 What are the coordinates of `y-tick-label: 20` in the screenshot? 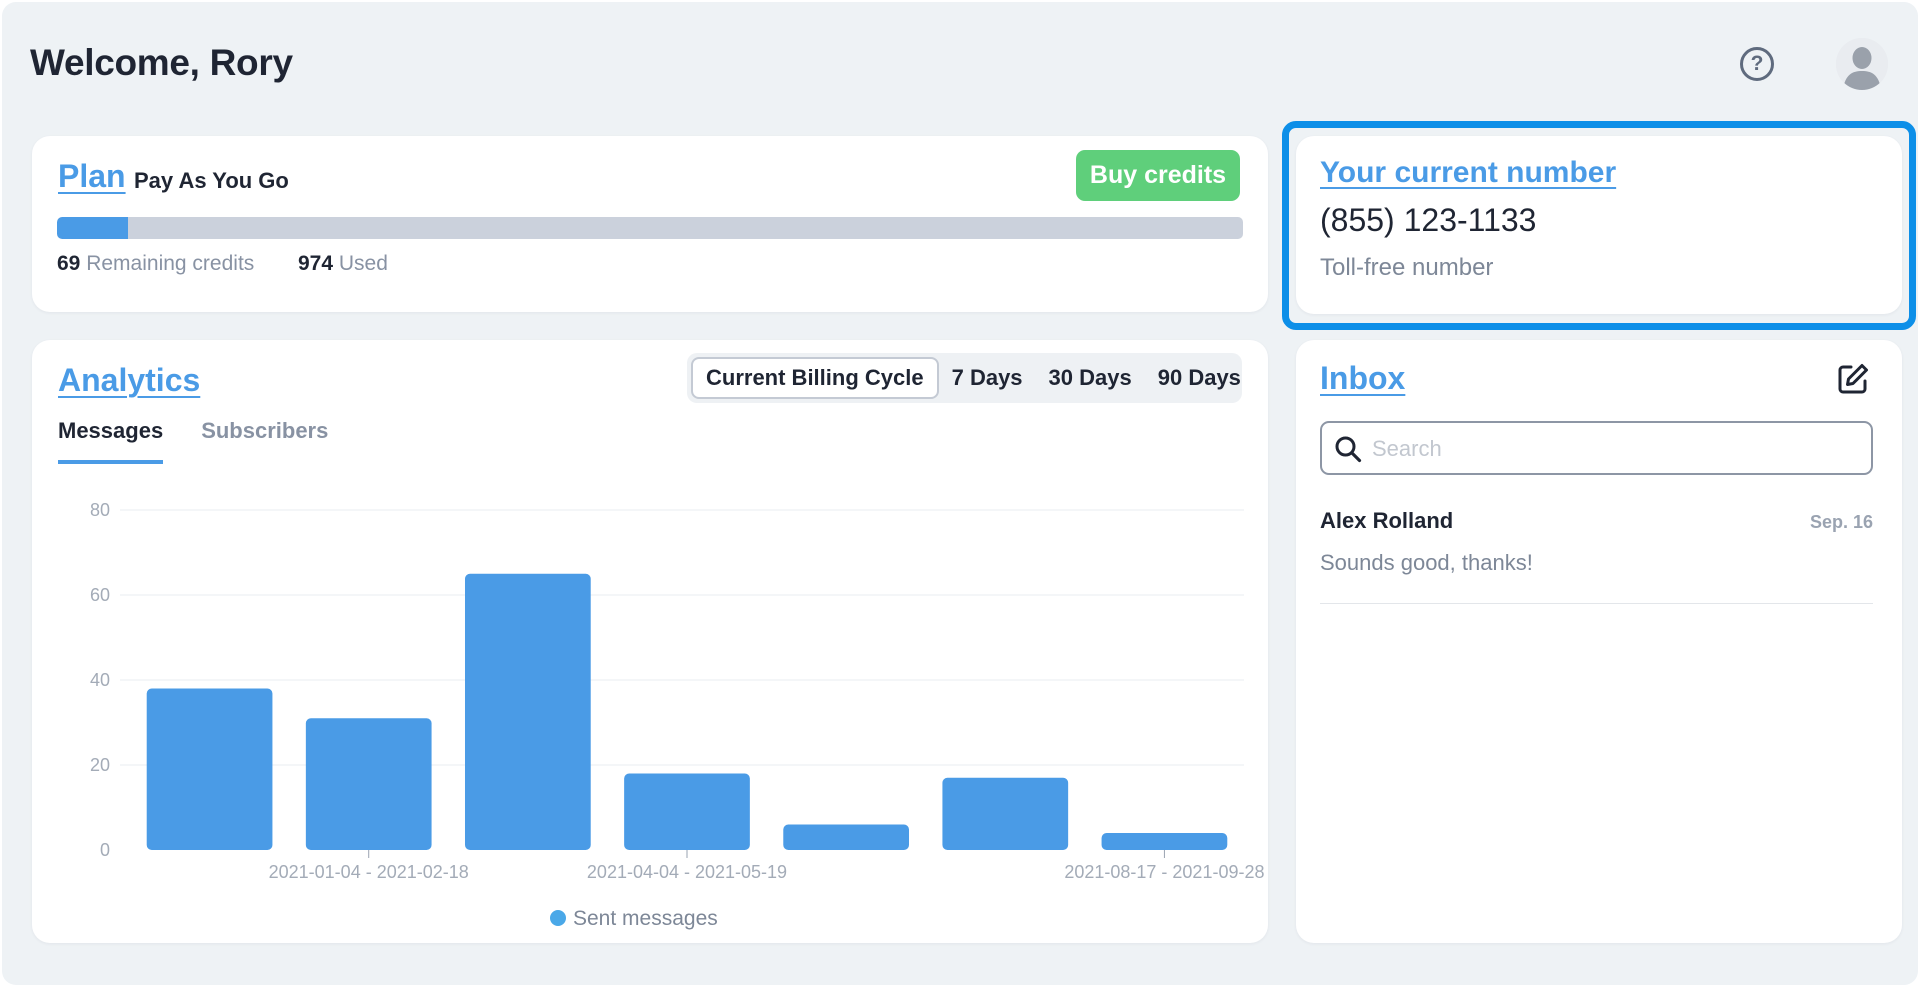 It's located at (100, 765).